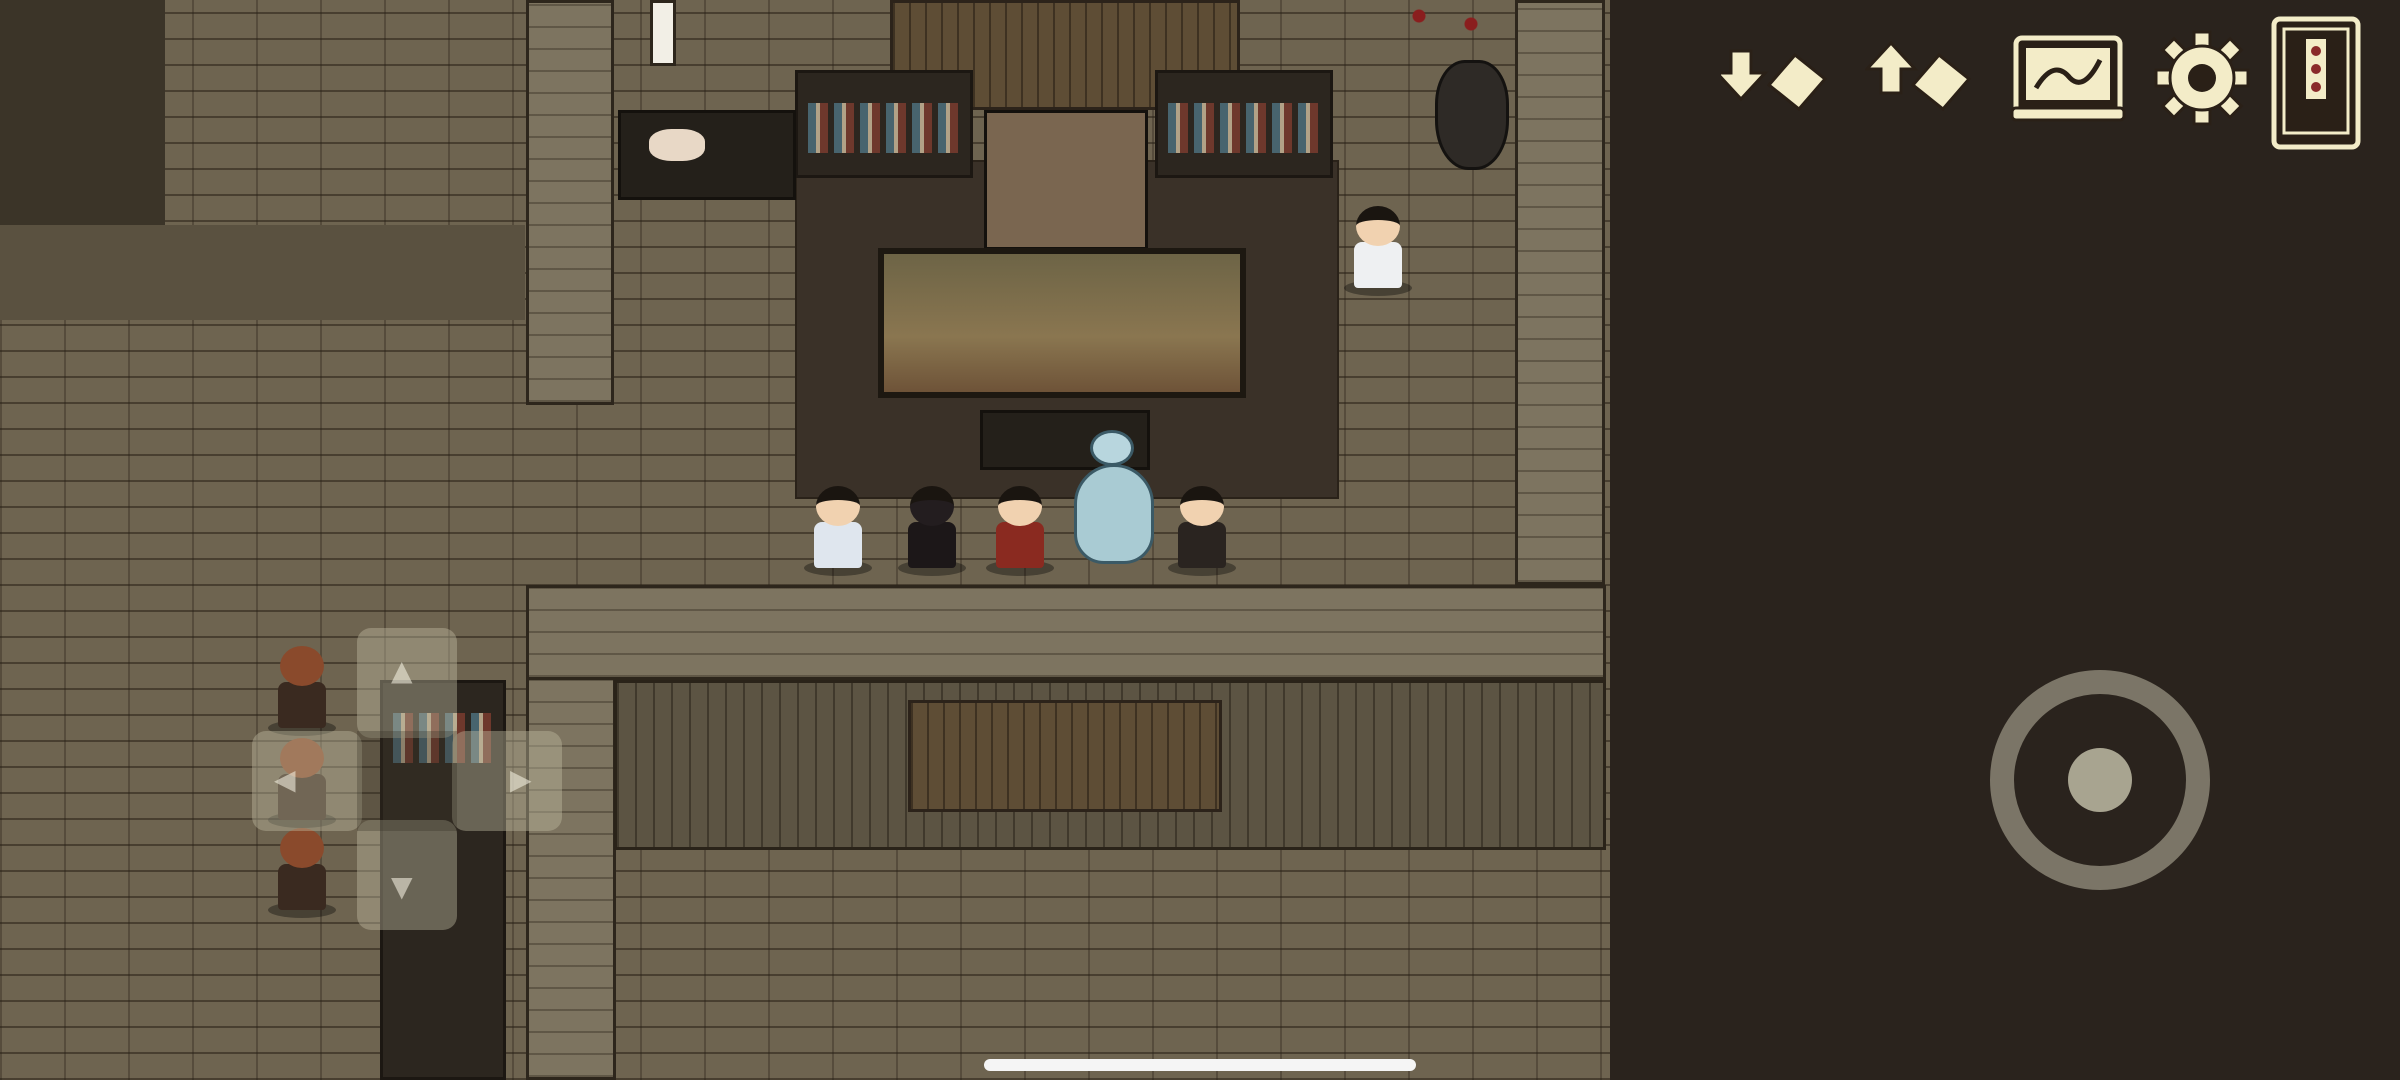  What do you see at coordinates (1445, 20) in the screenshot?
I see `red-blossom-branch` at bounding box center [1445, 20].